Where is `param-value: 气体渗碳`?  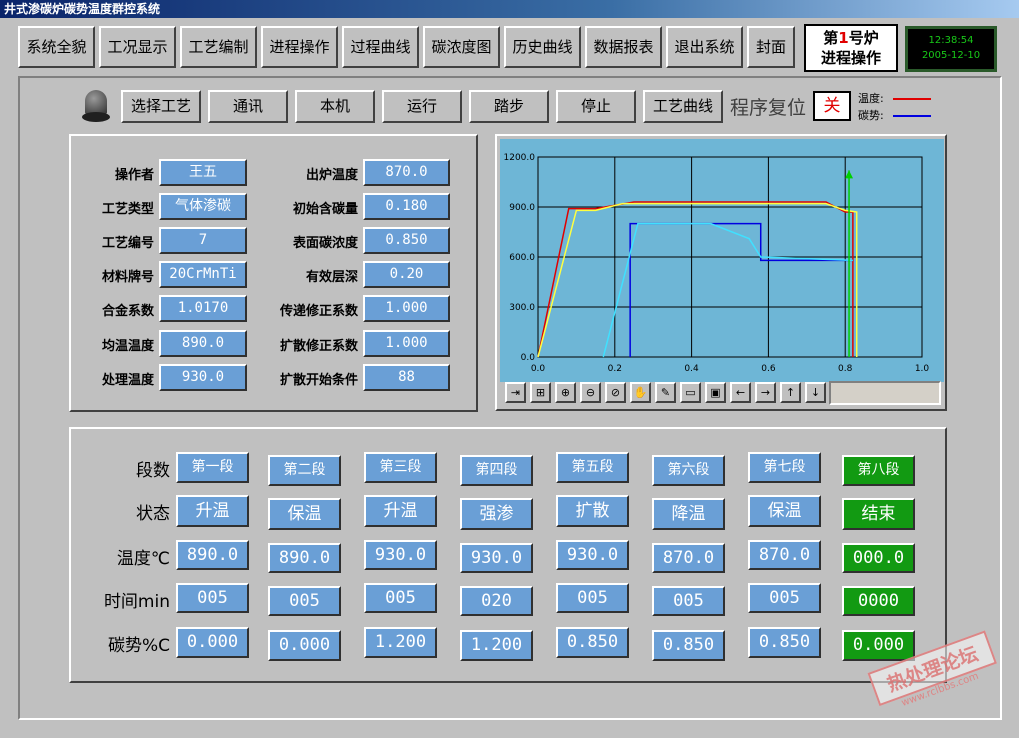 param-value: 气体渗碳 is located at coordinates (203, 206).